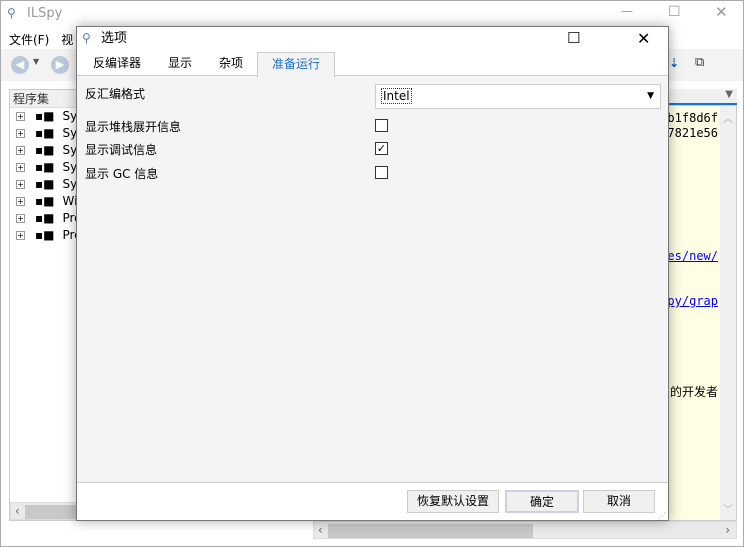 This screenshot has width=744, height=547. Describe the element at coordinates (180, 63) in the screenshot. I see `tab-display: 显示` at that location.